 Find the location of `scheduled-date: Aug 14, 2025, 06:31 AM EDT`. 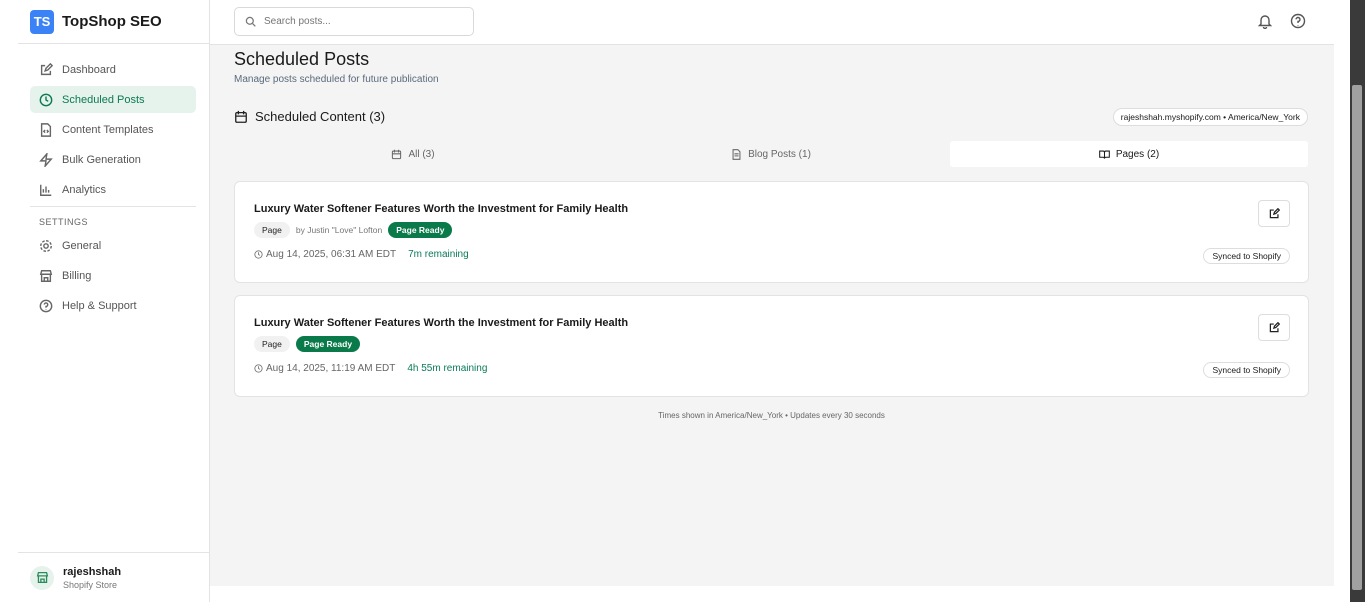

scheduled-date: Aug 14, 2025, 06:31 AM EDT is located at coordinates (331, 254).